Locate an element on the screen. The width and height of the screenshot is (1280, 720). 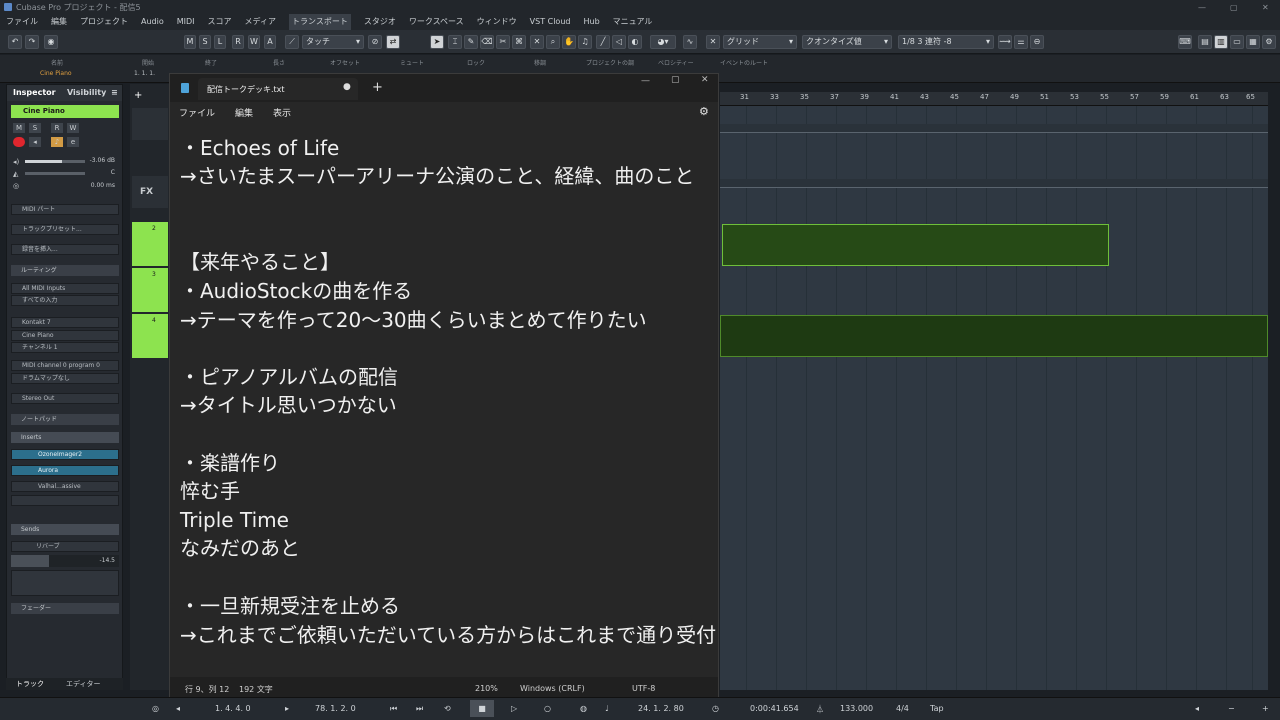
record-enable-button is located at coordinates (19, 142).